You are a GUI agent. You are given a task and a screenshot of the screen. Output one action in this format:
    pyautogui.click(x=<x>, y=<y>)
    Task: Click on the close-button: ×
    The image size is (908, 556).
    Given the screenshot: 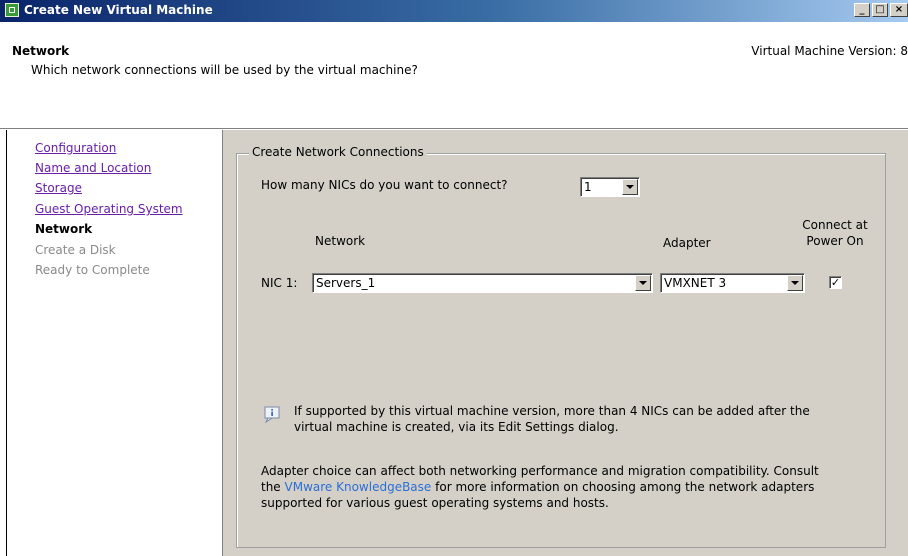 What is the action you would take?
    pyautogui.click(x=899, y=10)
    